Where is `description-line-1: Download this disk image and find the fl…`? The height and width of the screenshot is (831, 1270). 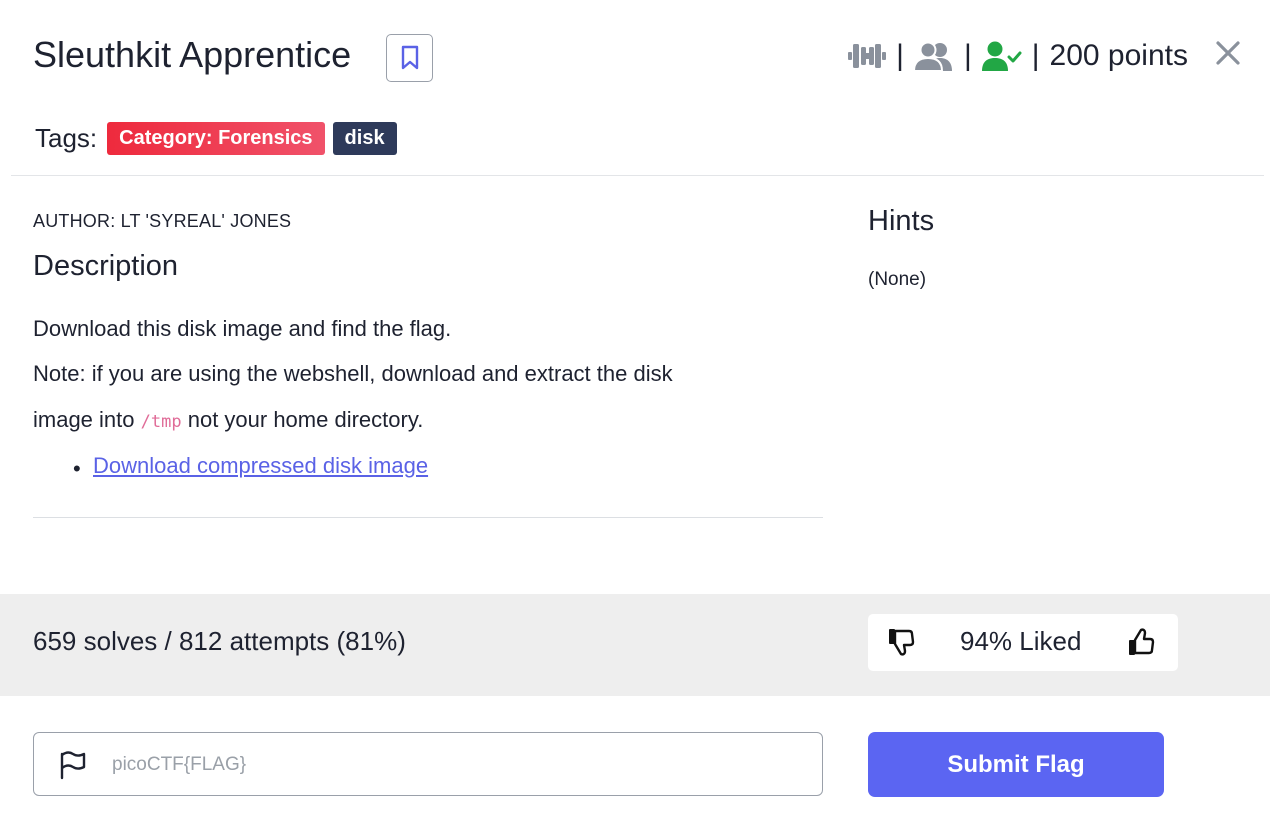 description-line-1: Download this disk image and find the fl… is located at coordinates (242, 328).